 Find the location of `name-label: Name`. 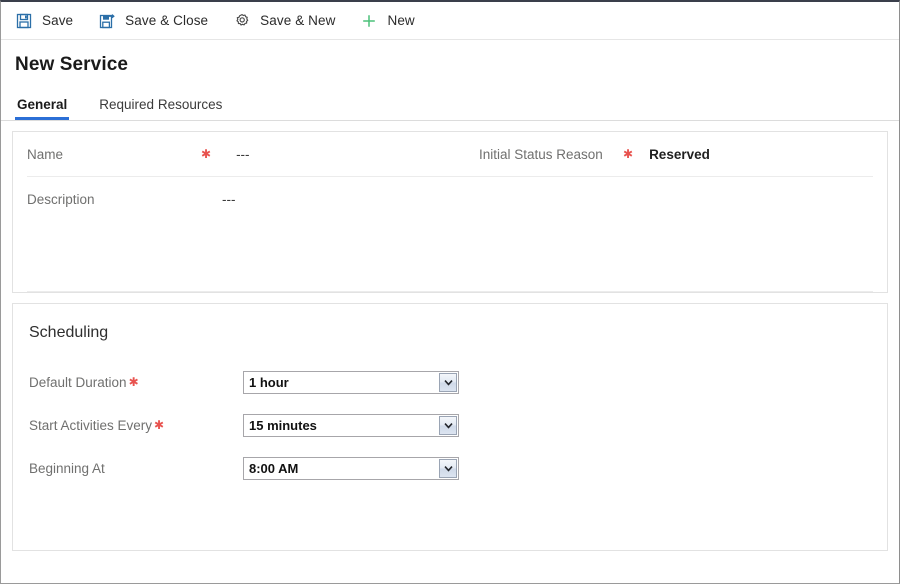

name-label: Name is located at coordinates (45, 154).